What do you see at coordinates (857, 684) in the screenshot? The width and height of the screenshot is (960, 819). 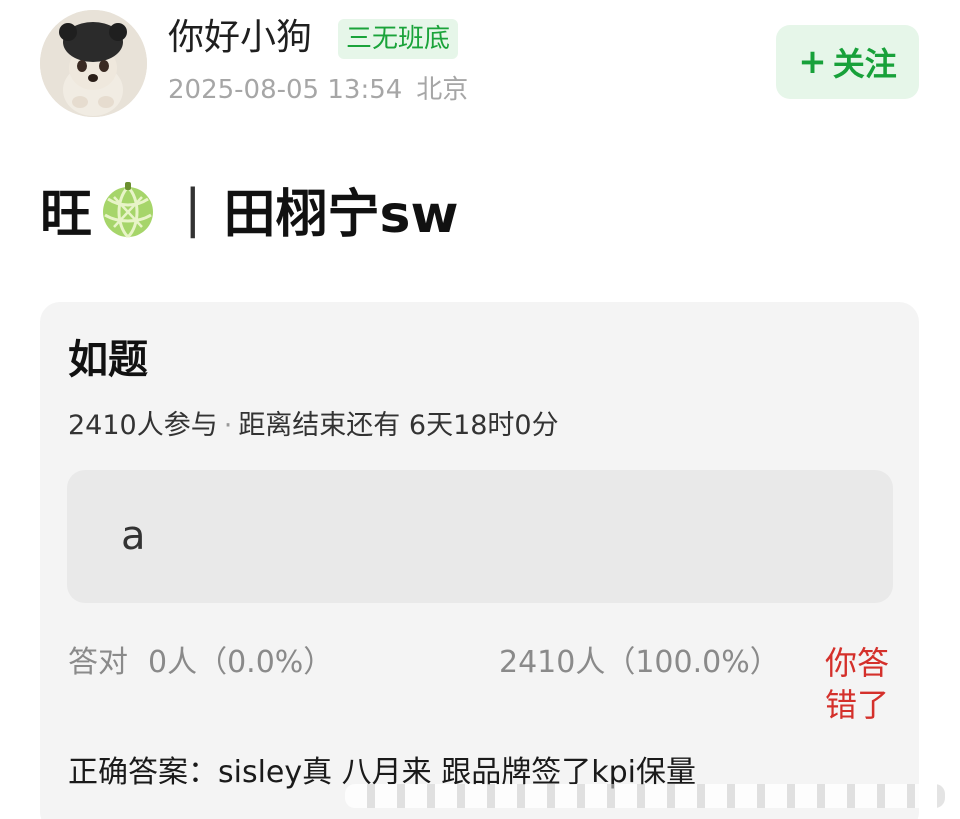 I see `wrong-answer-badge: 你答错了` at bounding box center [857, 684].